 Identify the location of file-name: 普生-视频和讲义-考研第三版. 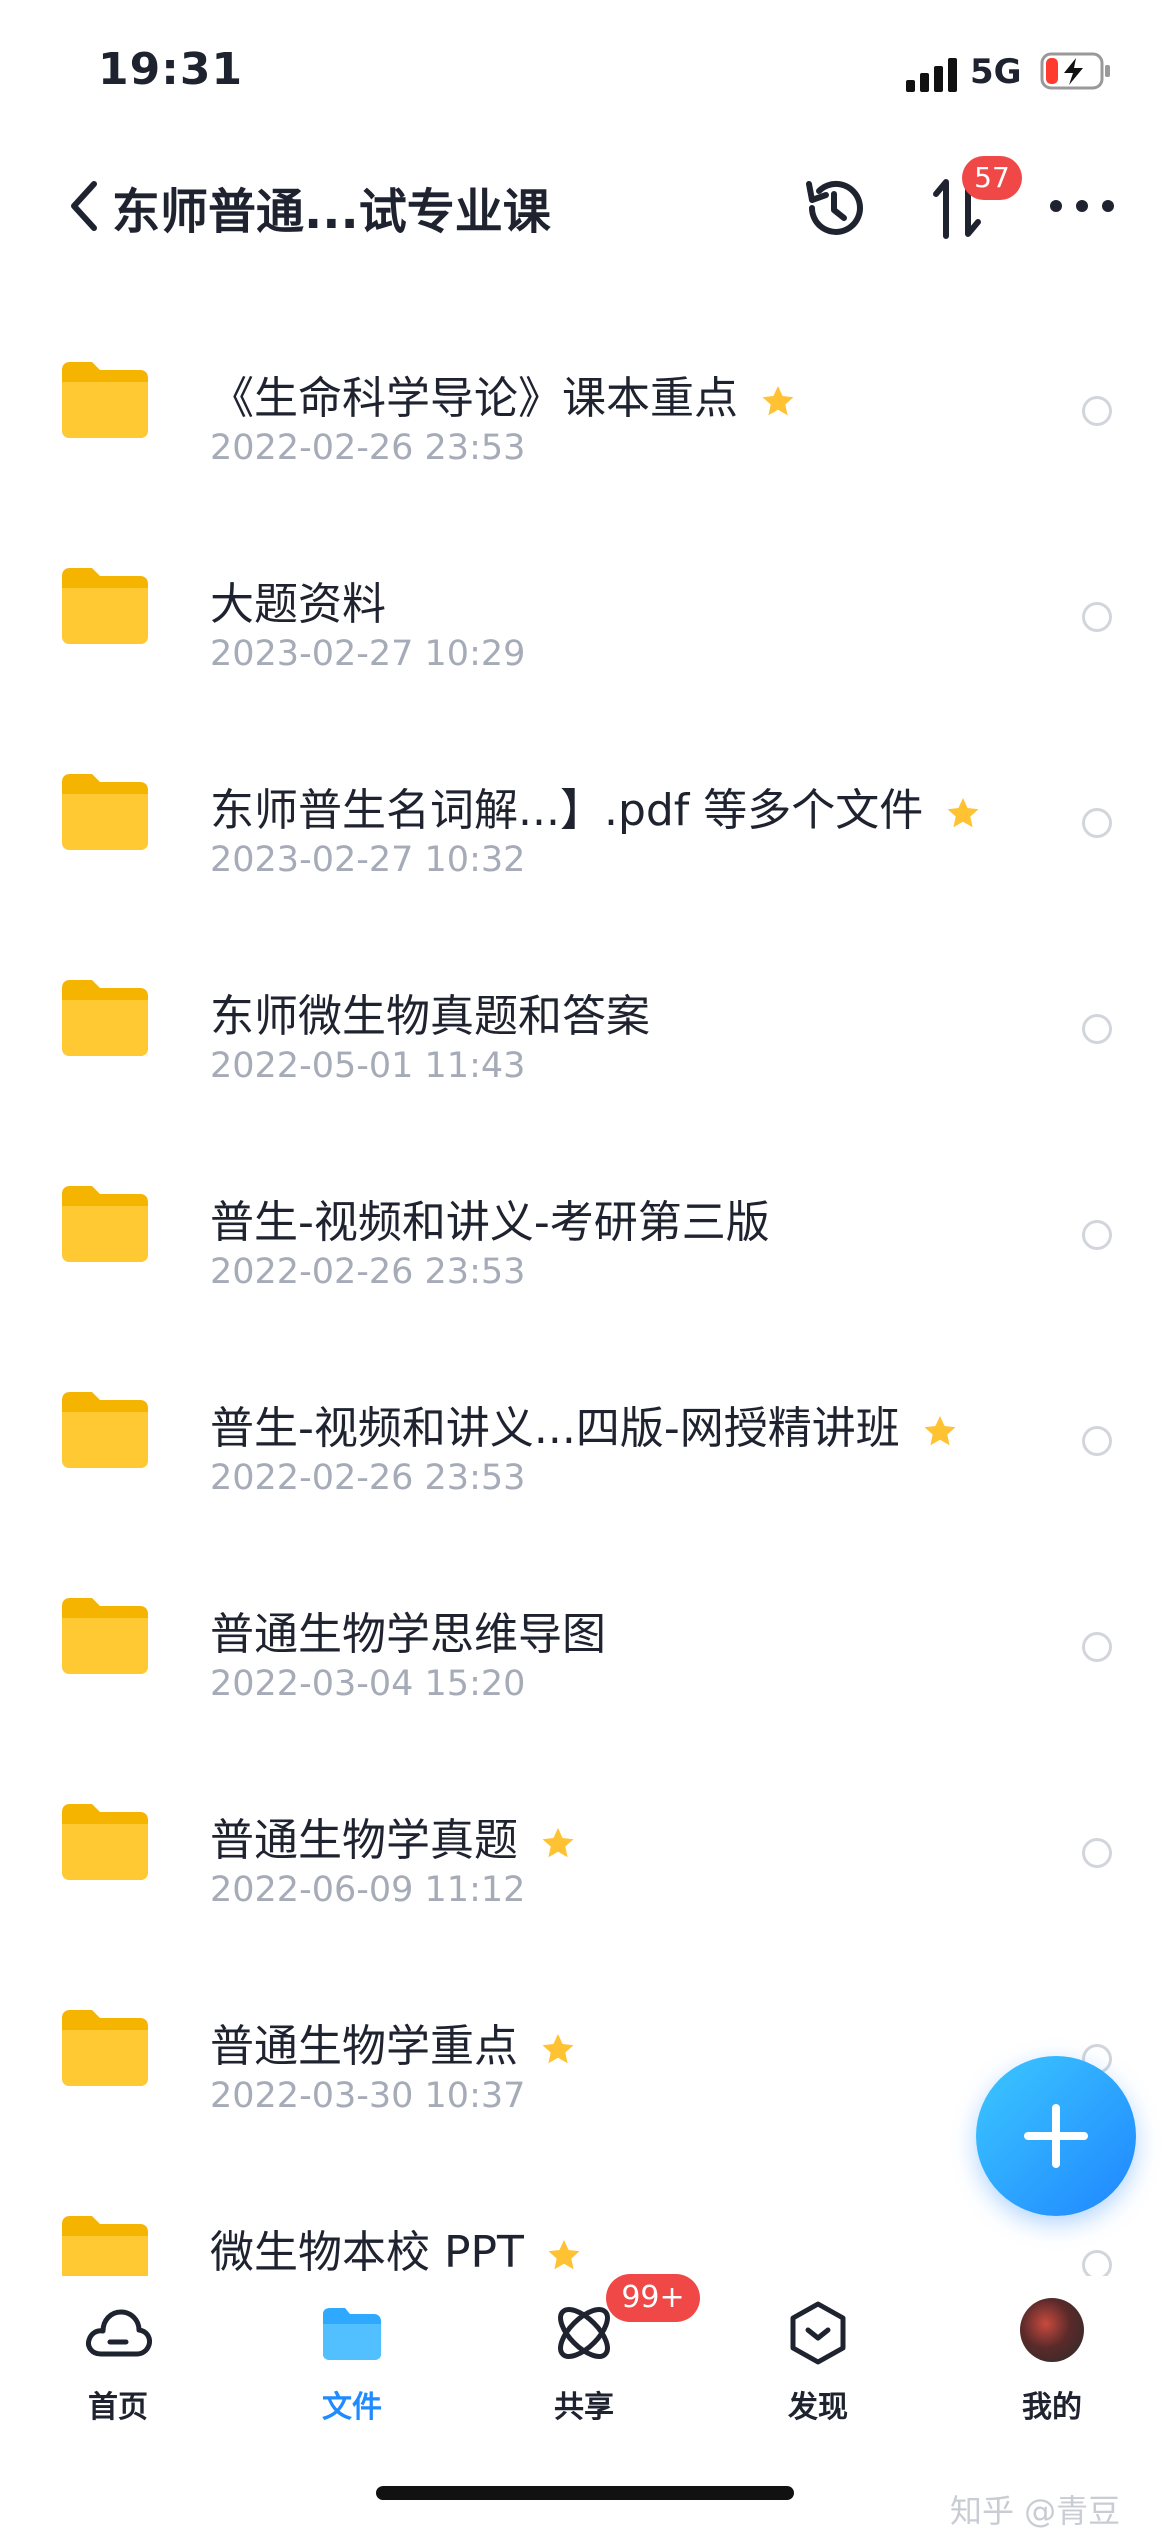
(490, 1222).